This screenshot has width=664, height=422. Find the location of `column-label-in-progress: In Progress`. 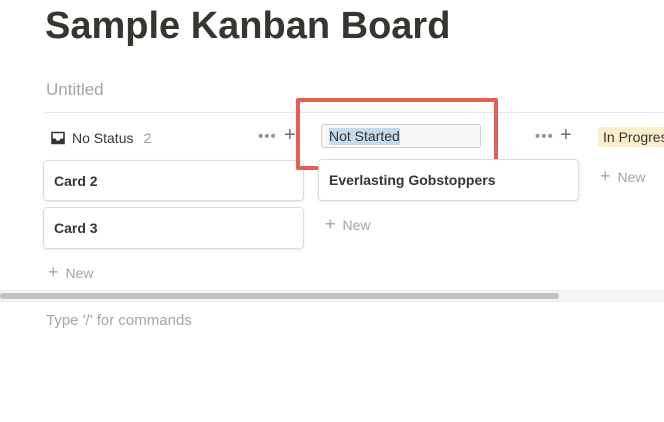

column-label-in-progress: In Progress is located at coordinates (631, 137).